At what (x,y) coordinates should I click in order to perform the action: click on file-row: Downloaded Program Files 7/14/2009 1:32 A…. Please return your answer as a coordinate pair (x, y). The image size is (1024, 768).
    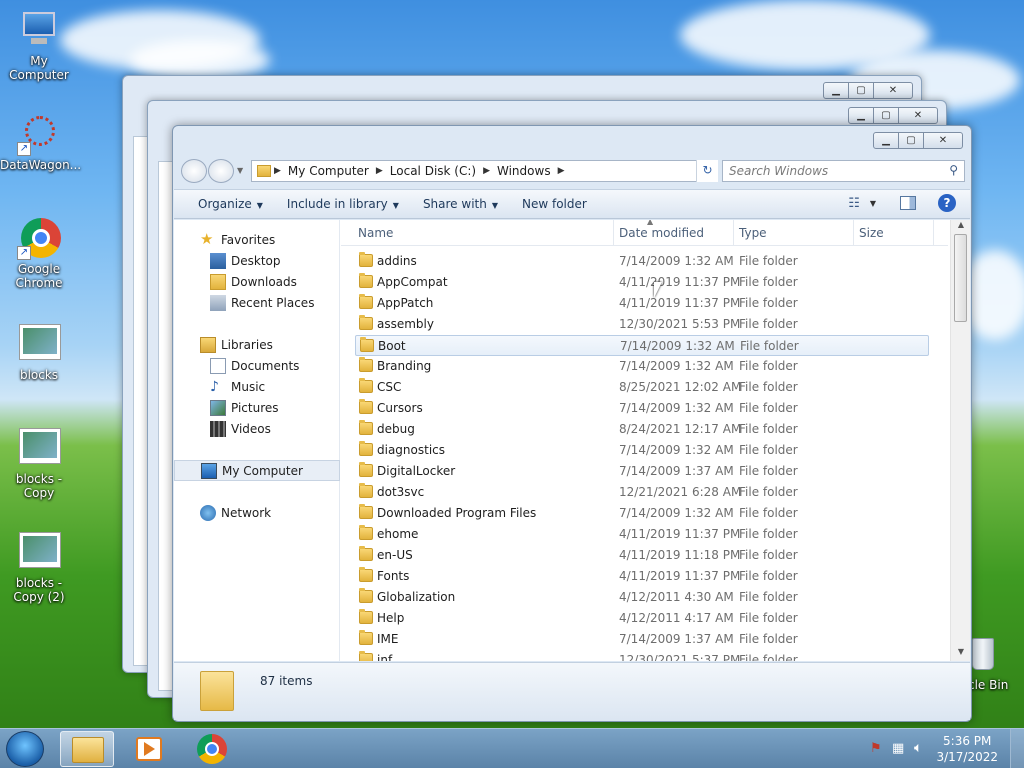
    Looking at the image, I should click on (642, 513).